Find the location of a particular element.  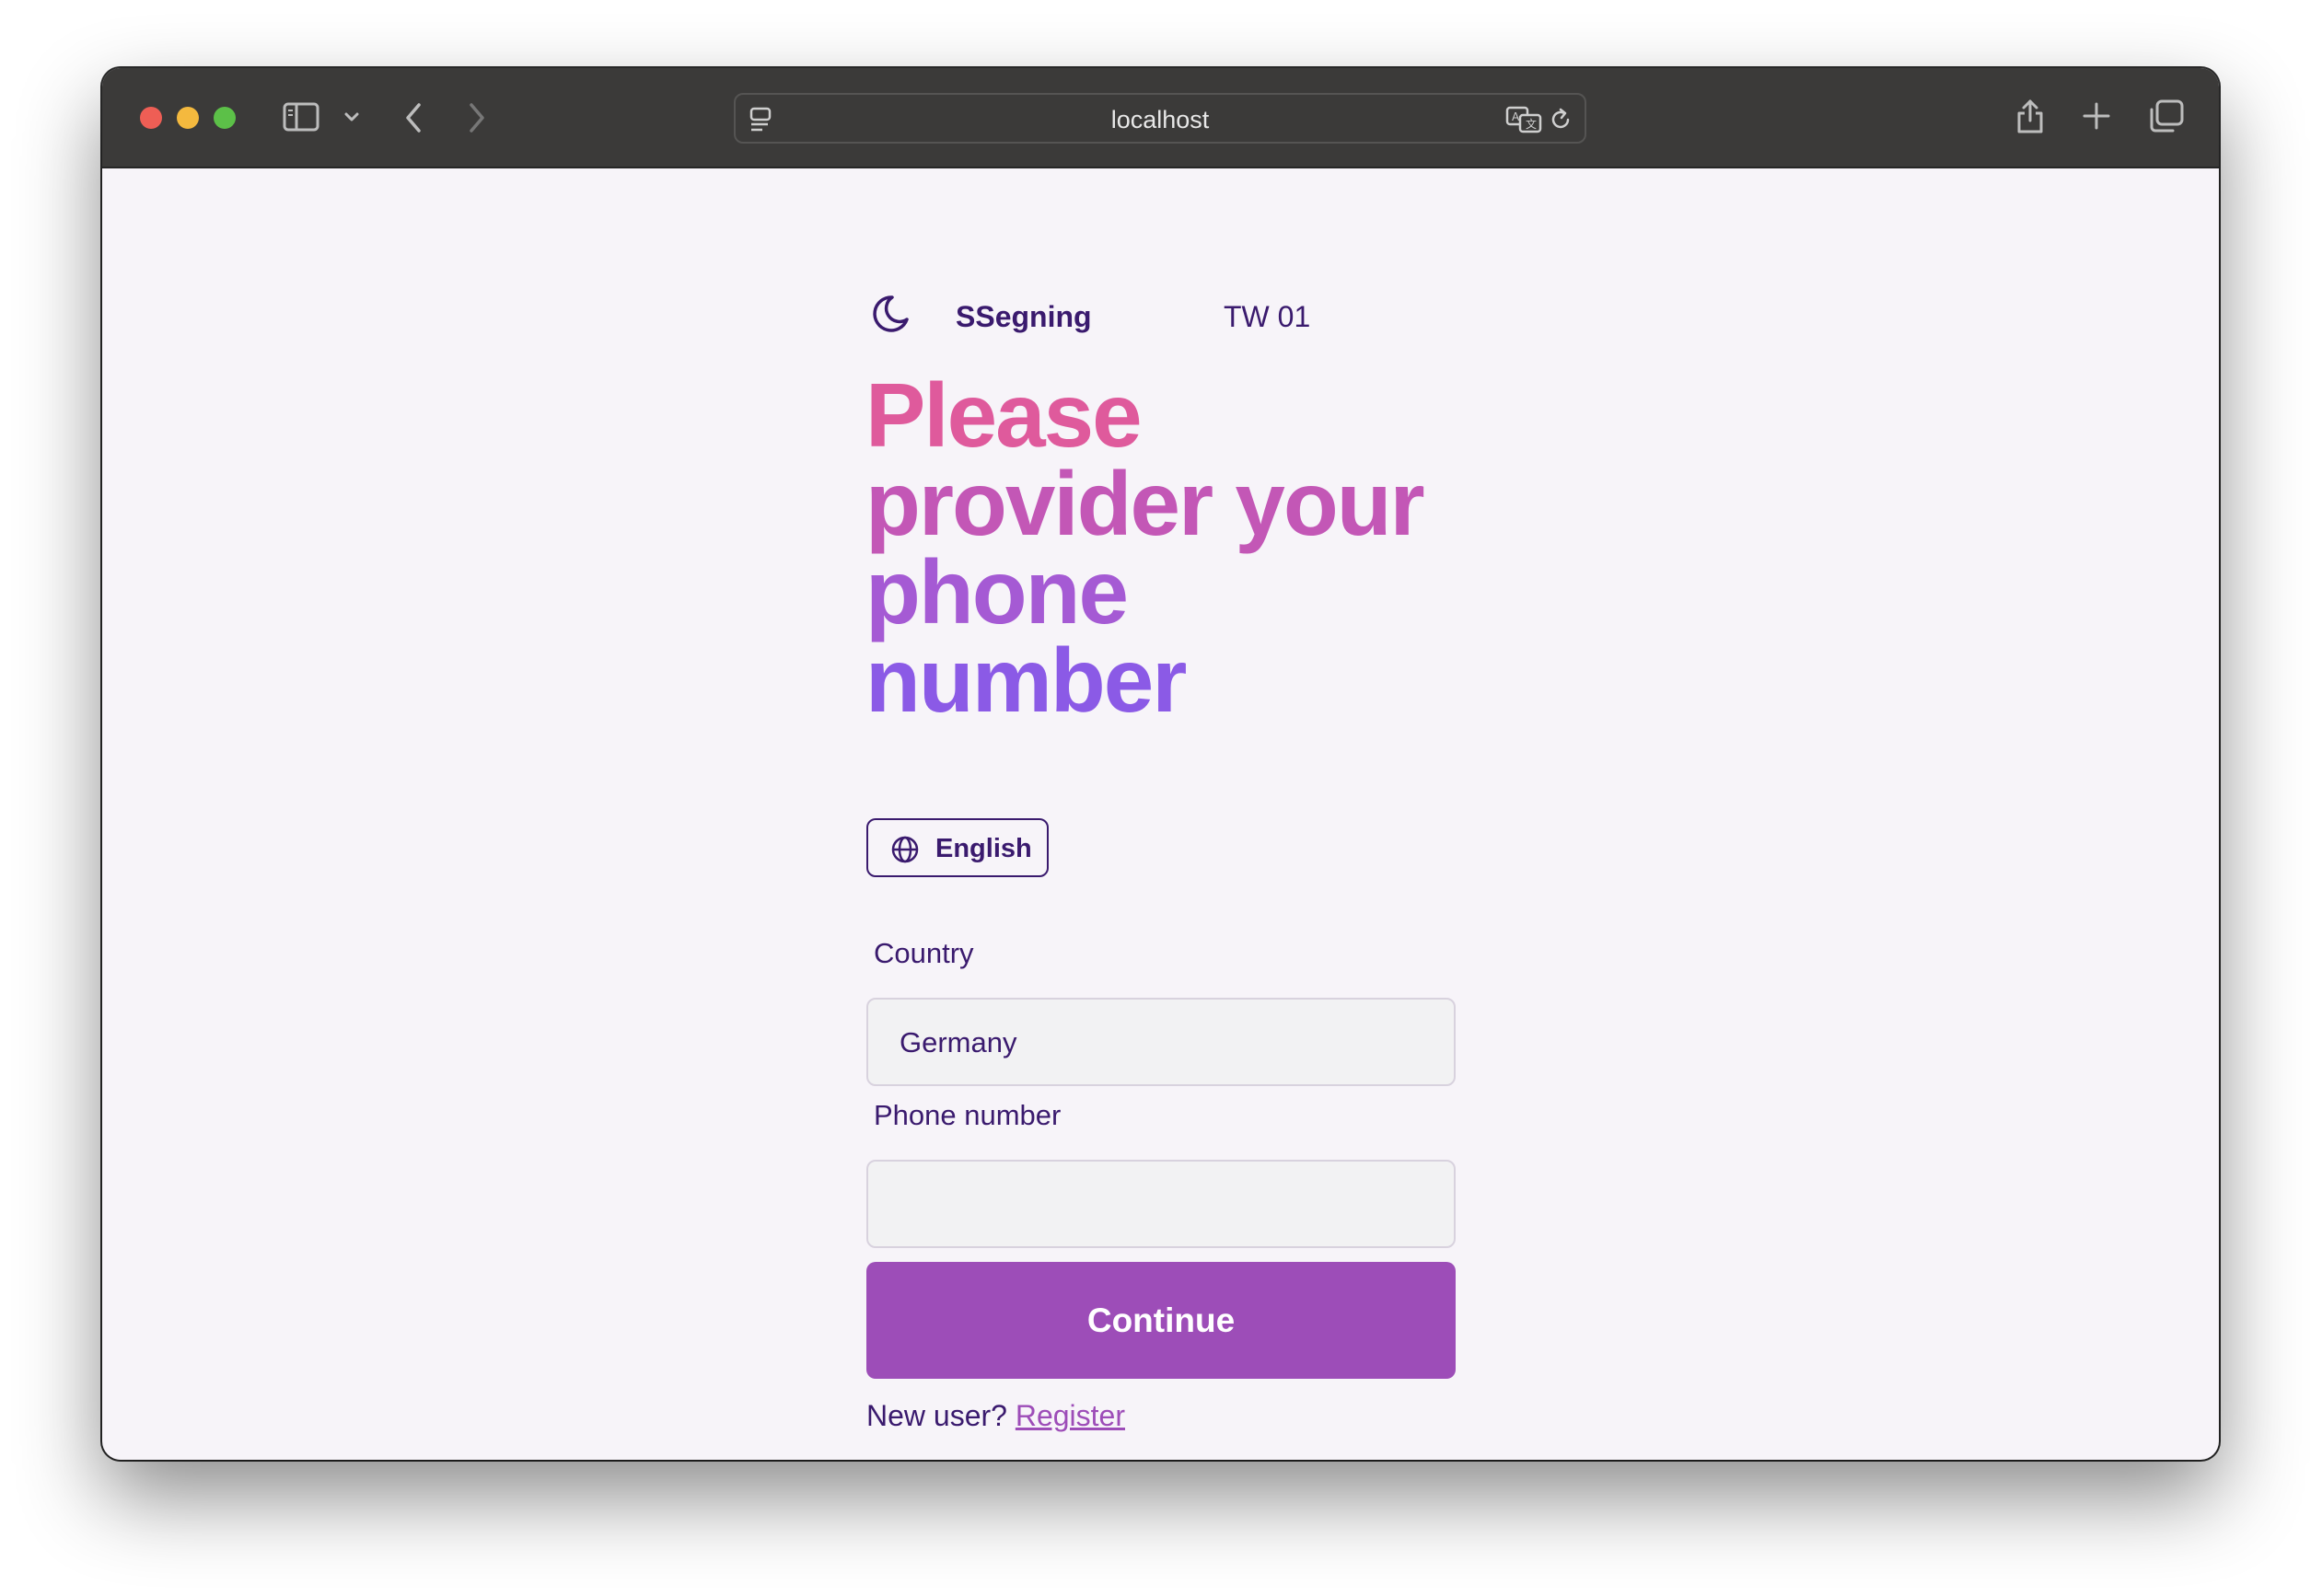

tab-overview-icon is located at coordinates (2166, 115).